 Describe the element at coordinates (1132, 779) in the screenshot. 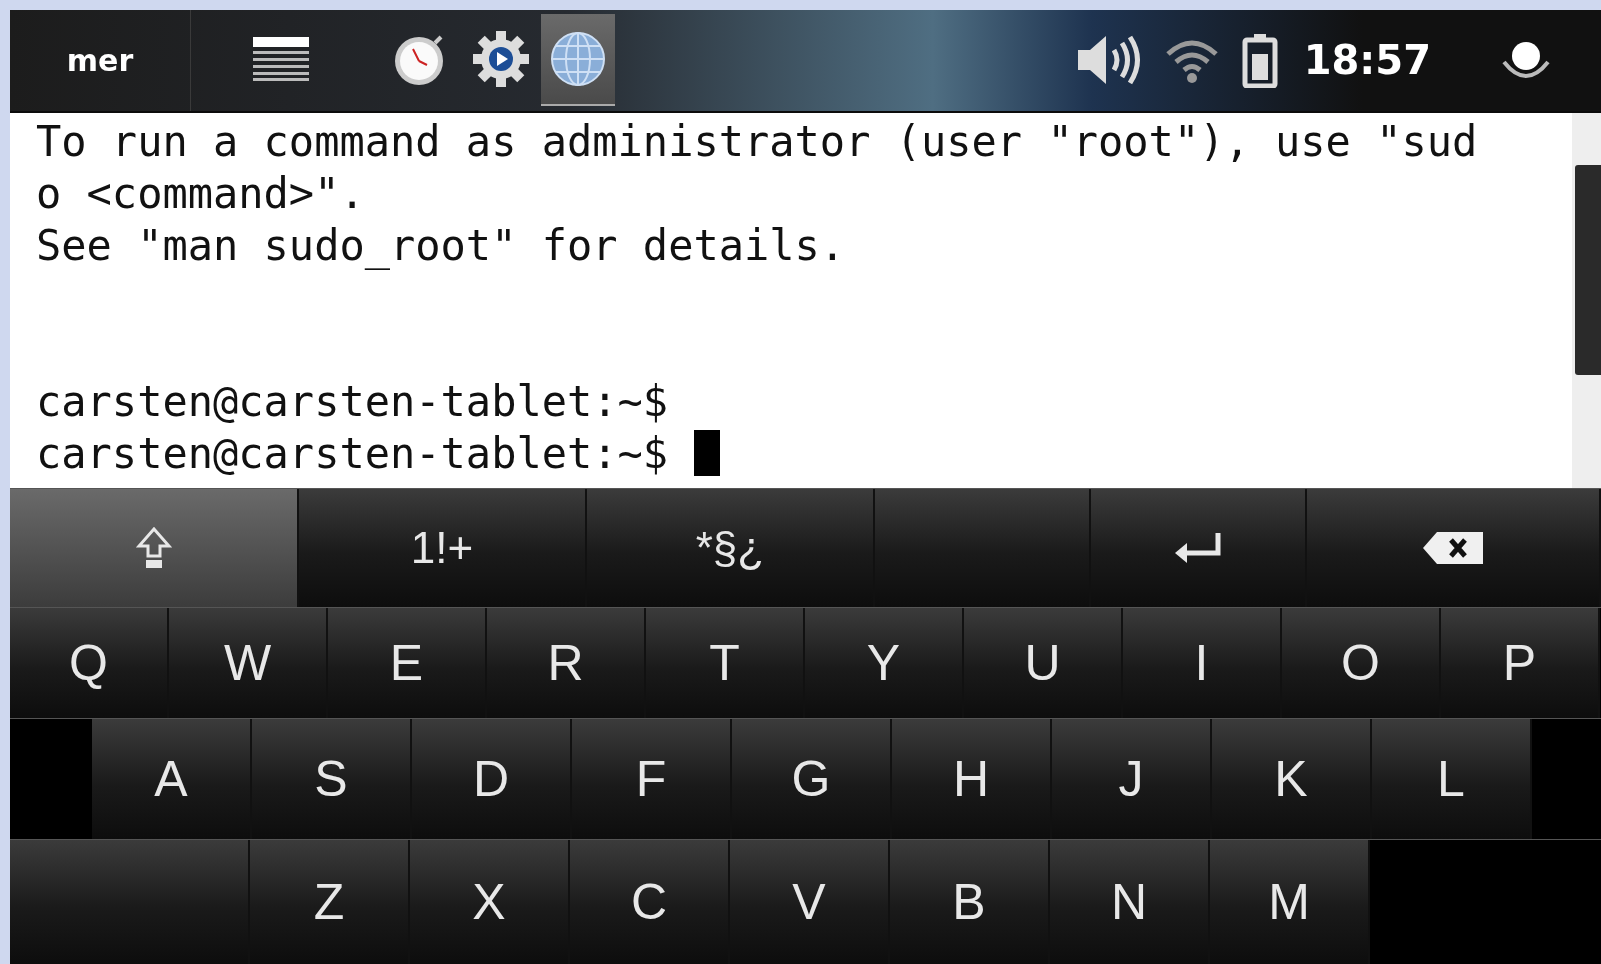

I see `letter-key: J` at that location.